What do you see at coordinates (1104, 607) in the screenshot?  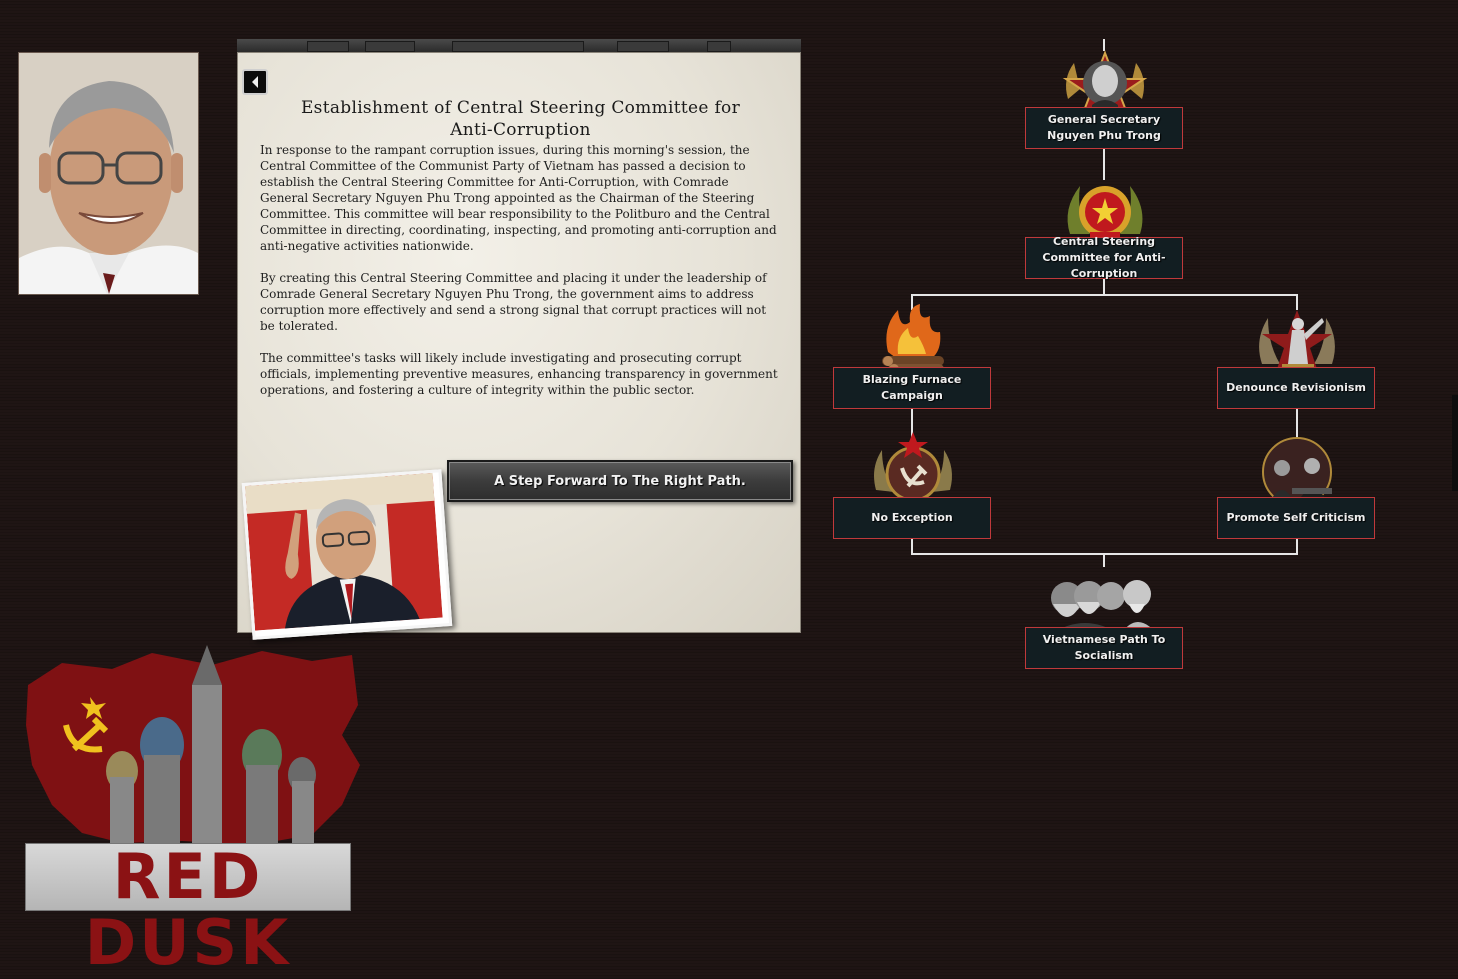 I see `communist-leaders-icon` at bounding box center [1104, 607].